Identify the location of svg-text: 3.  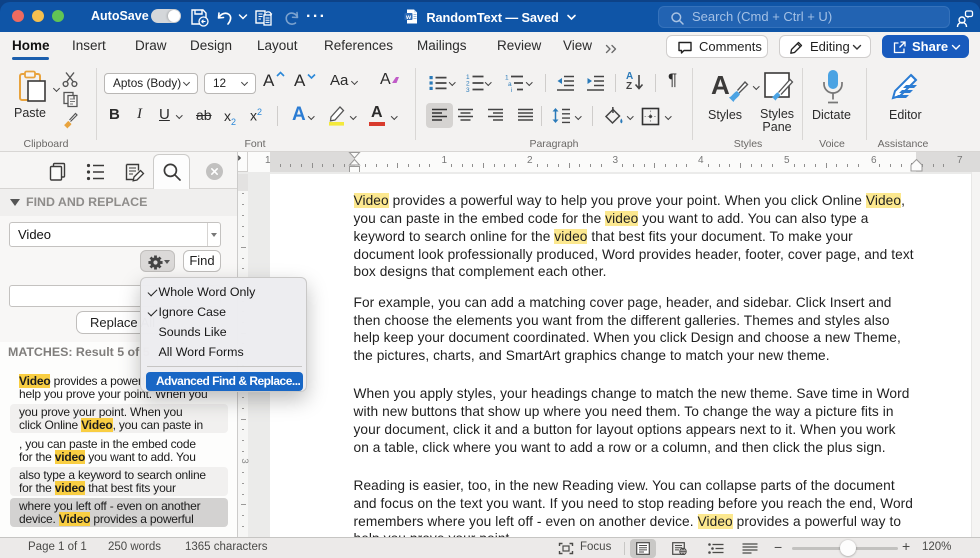
(468, 89).